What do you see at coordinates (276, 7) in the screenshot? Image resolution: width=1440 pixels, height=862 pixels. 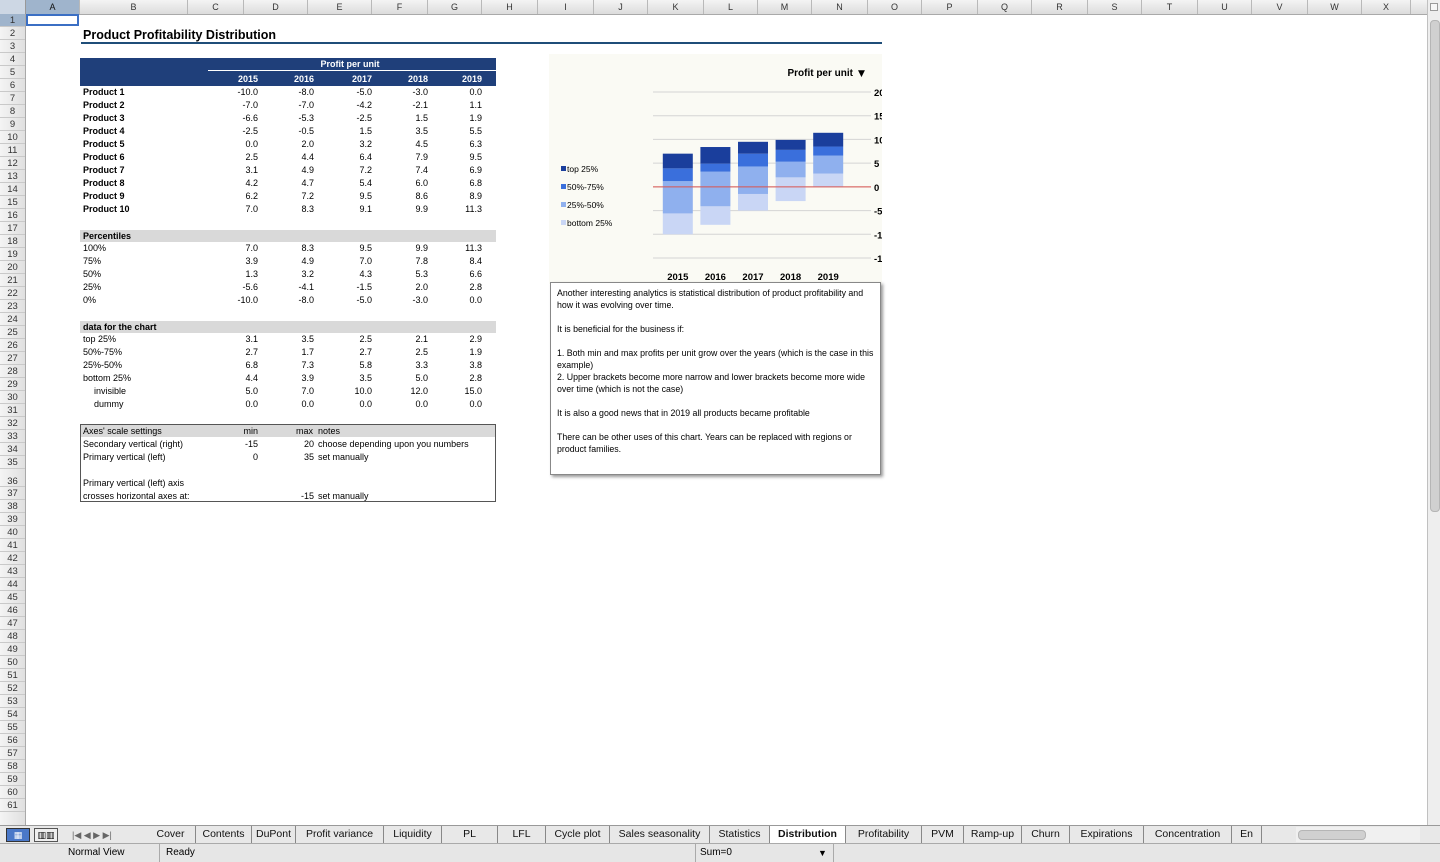 I see `column-header-d: D` at bounding box center [276, 7].